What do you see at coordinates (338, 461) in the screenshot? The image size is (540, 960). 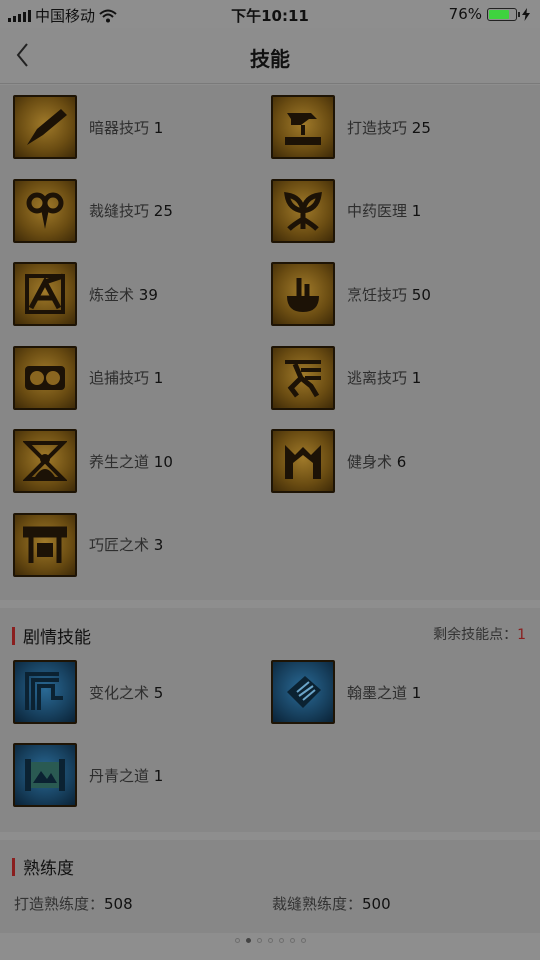 I see `skill-item: 健身术 6` at bounding box center [338, 461].